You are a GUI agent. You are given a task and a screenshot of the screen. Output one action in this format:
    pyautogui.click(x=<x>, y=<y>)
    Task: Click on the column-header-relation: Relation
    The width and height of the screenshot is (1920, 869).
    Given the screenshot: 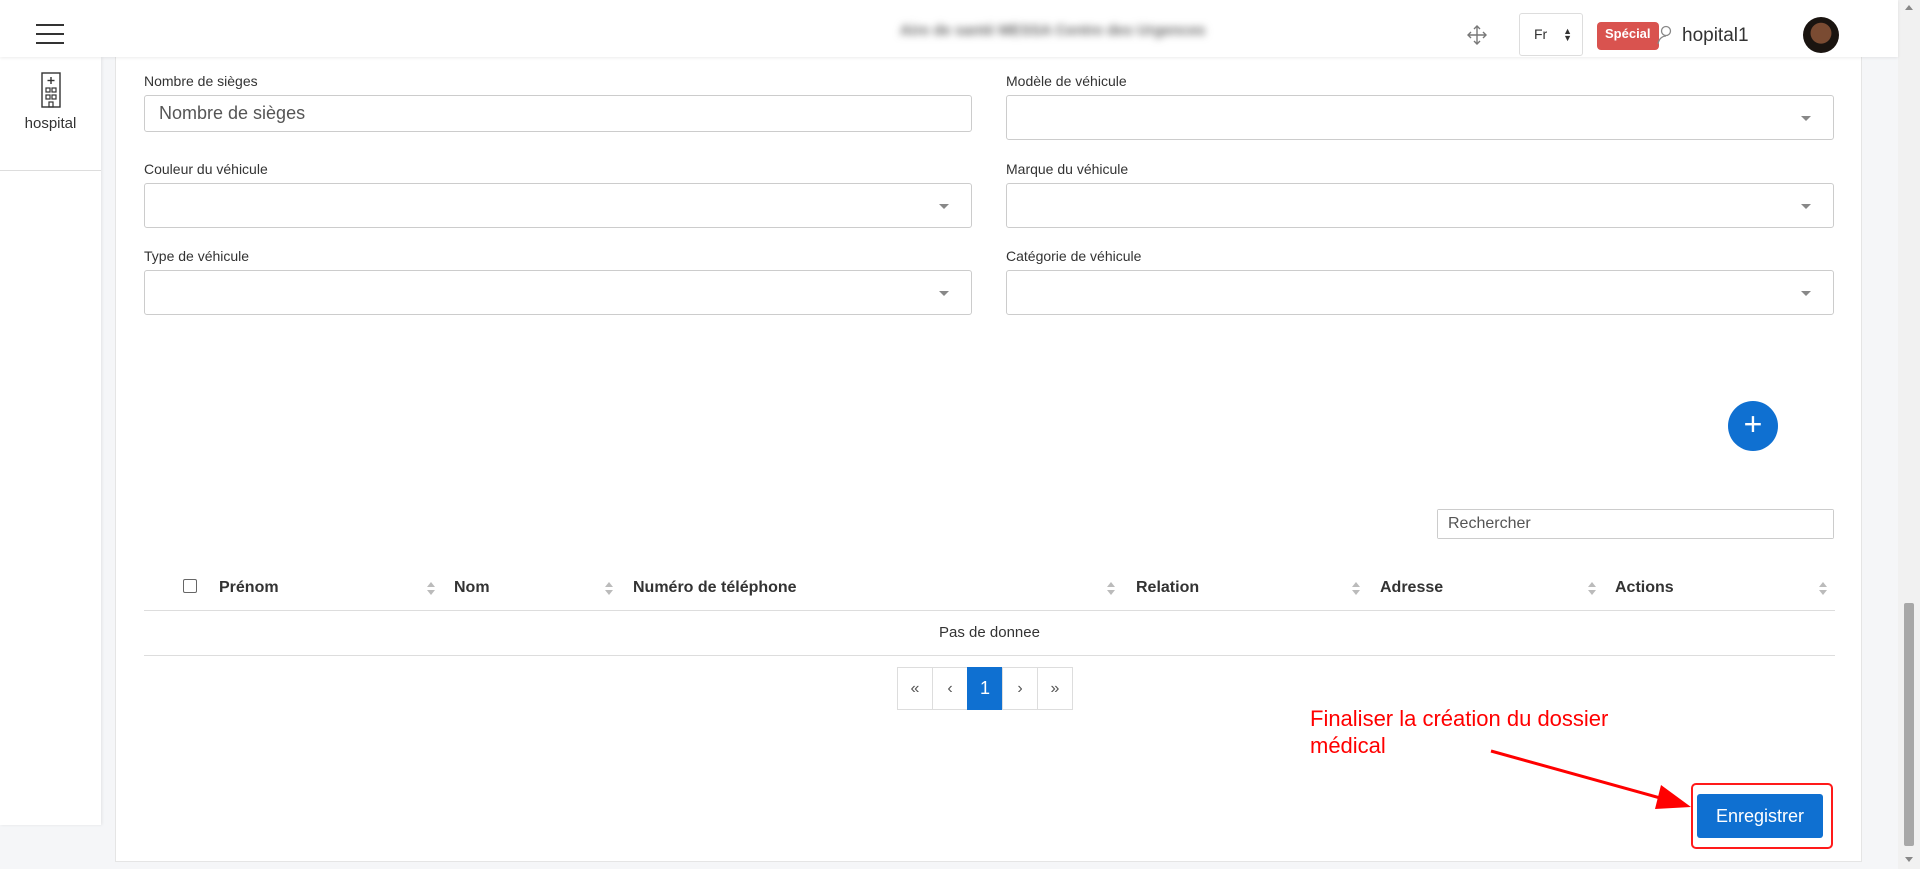 What is the action you would take?
    pyautogui.click(x=1167, y=589)
    